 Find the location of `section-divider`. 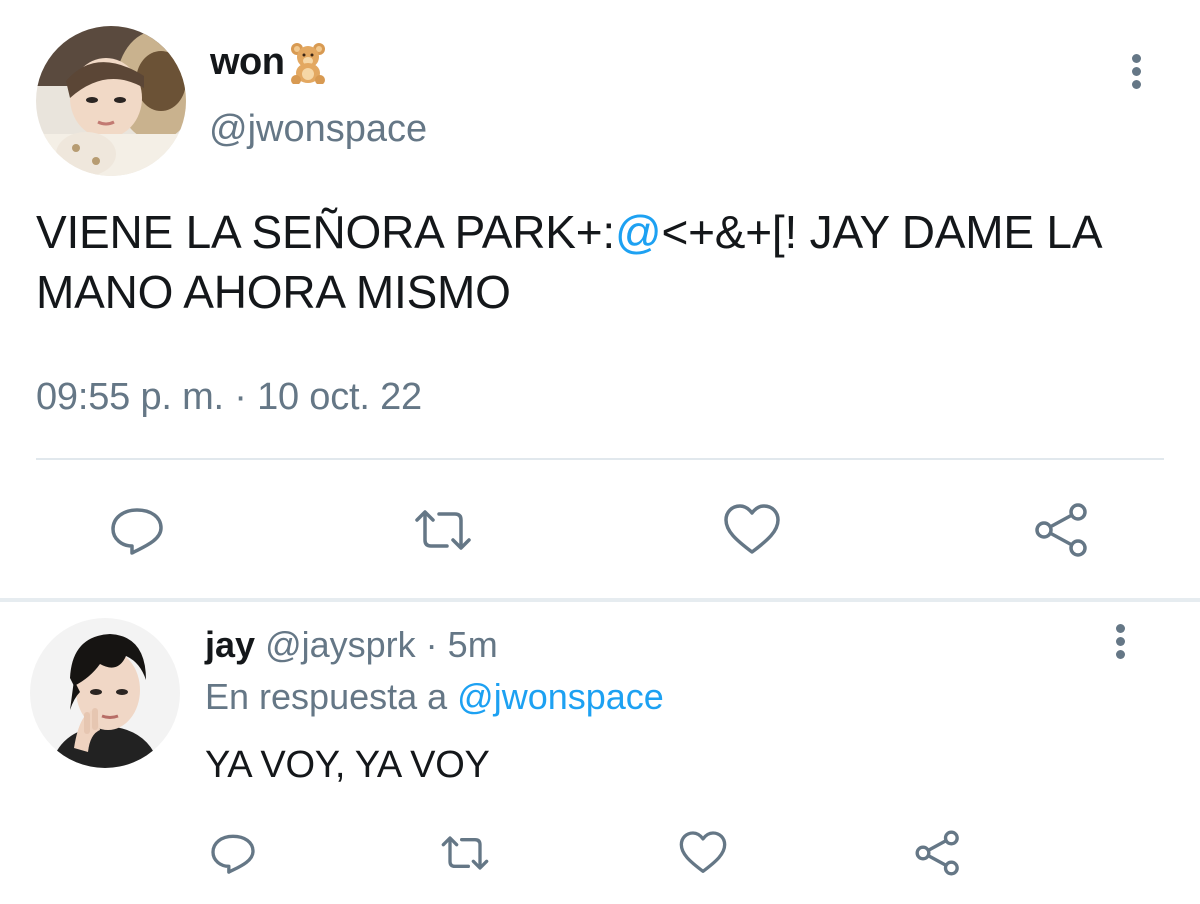

section-divider is located at coordinates (600, 600).